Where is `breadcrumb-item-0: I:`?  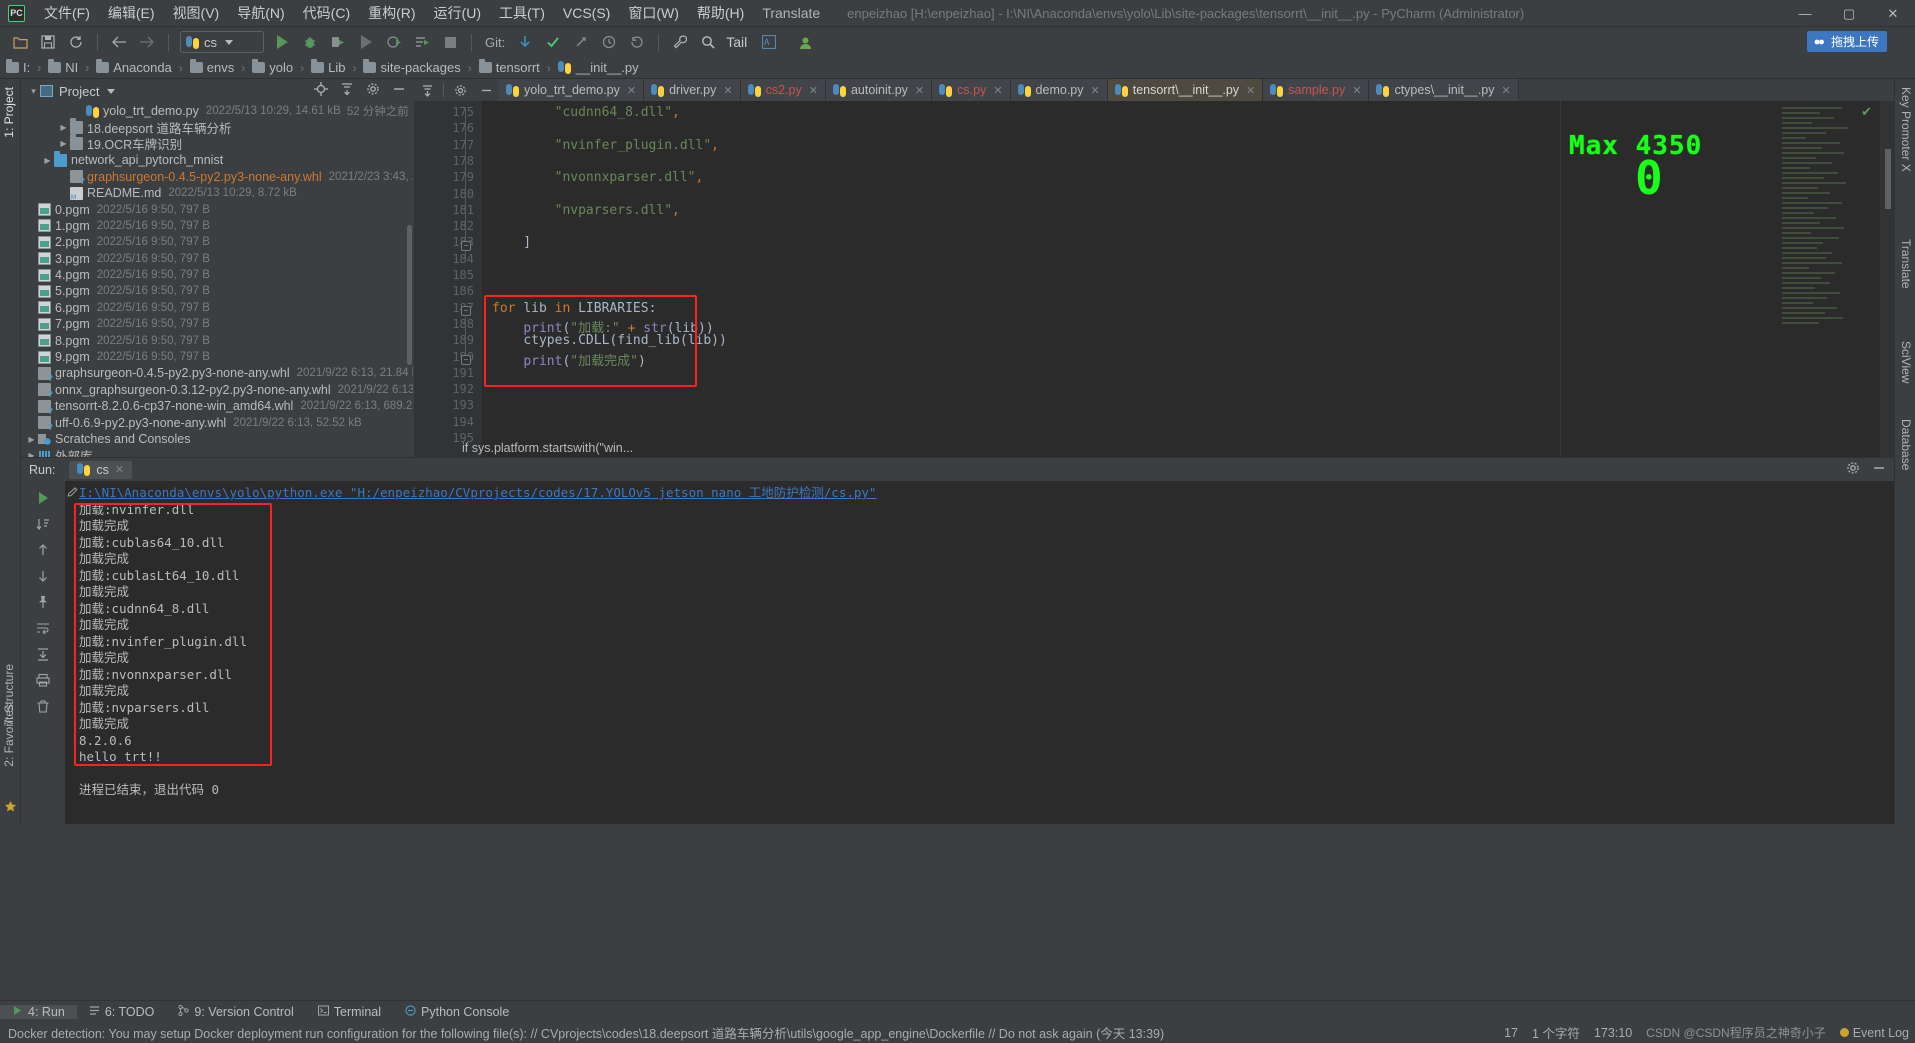
breadcrumb-item-0: I: is located at coordinates (18, 67).